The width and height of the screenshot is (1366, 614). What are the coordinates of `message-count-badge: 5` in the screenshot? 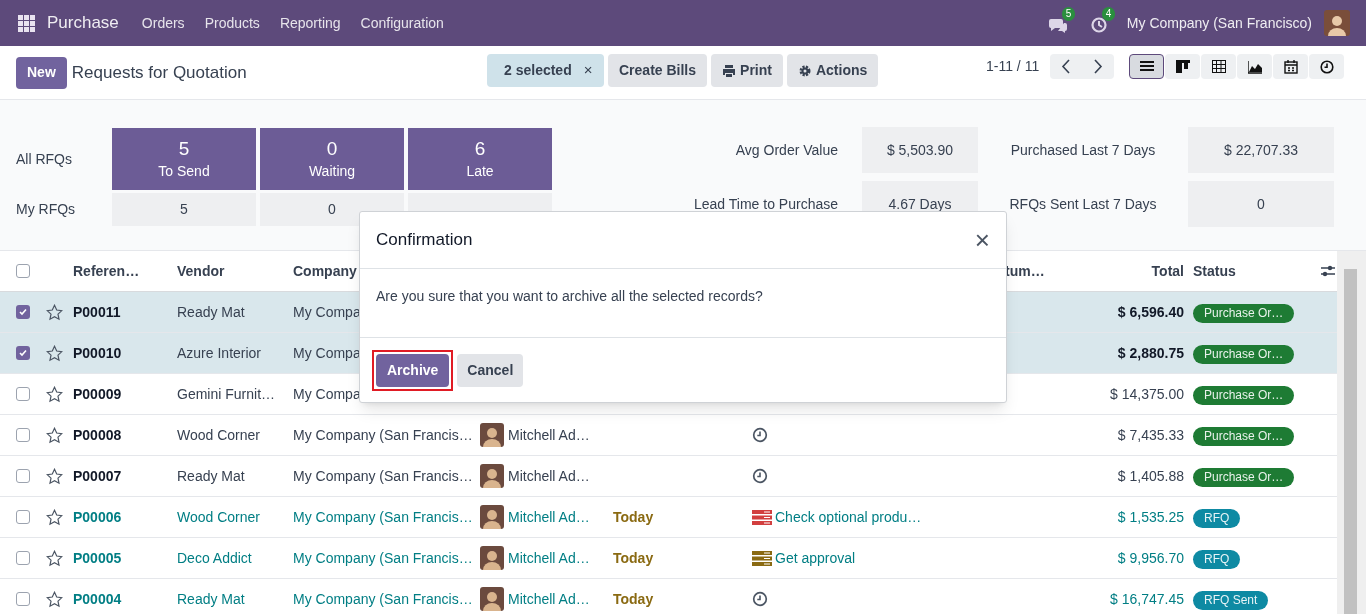 It's located at (1068, 14).